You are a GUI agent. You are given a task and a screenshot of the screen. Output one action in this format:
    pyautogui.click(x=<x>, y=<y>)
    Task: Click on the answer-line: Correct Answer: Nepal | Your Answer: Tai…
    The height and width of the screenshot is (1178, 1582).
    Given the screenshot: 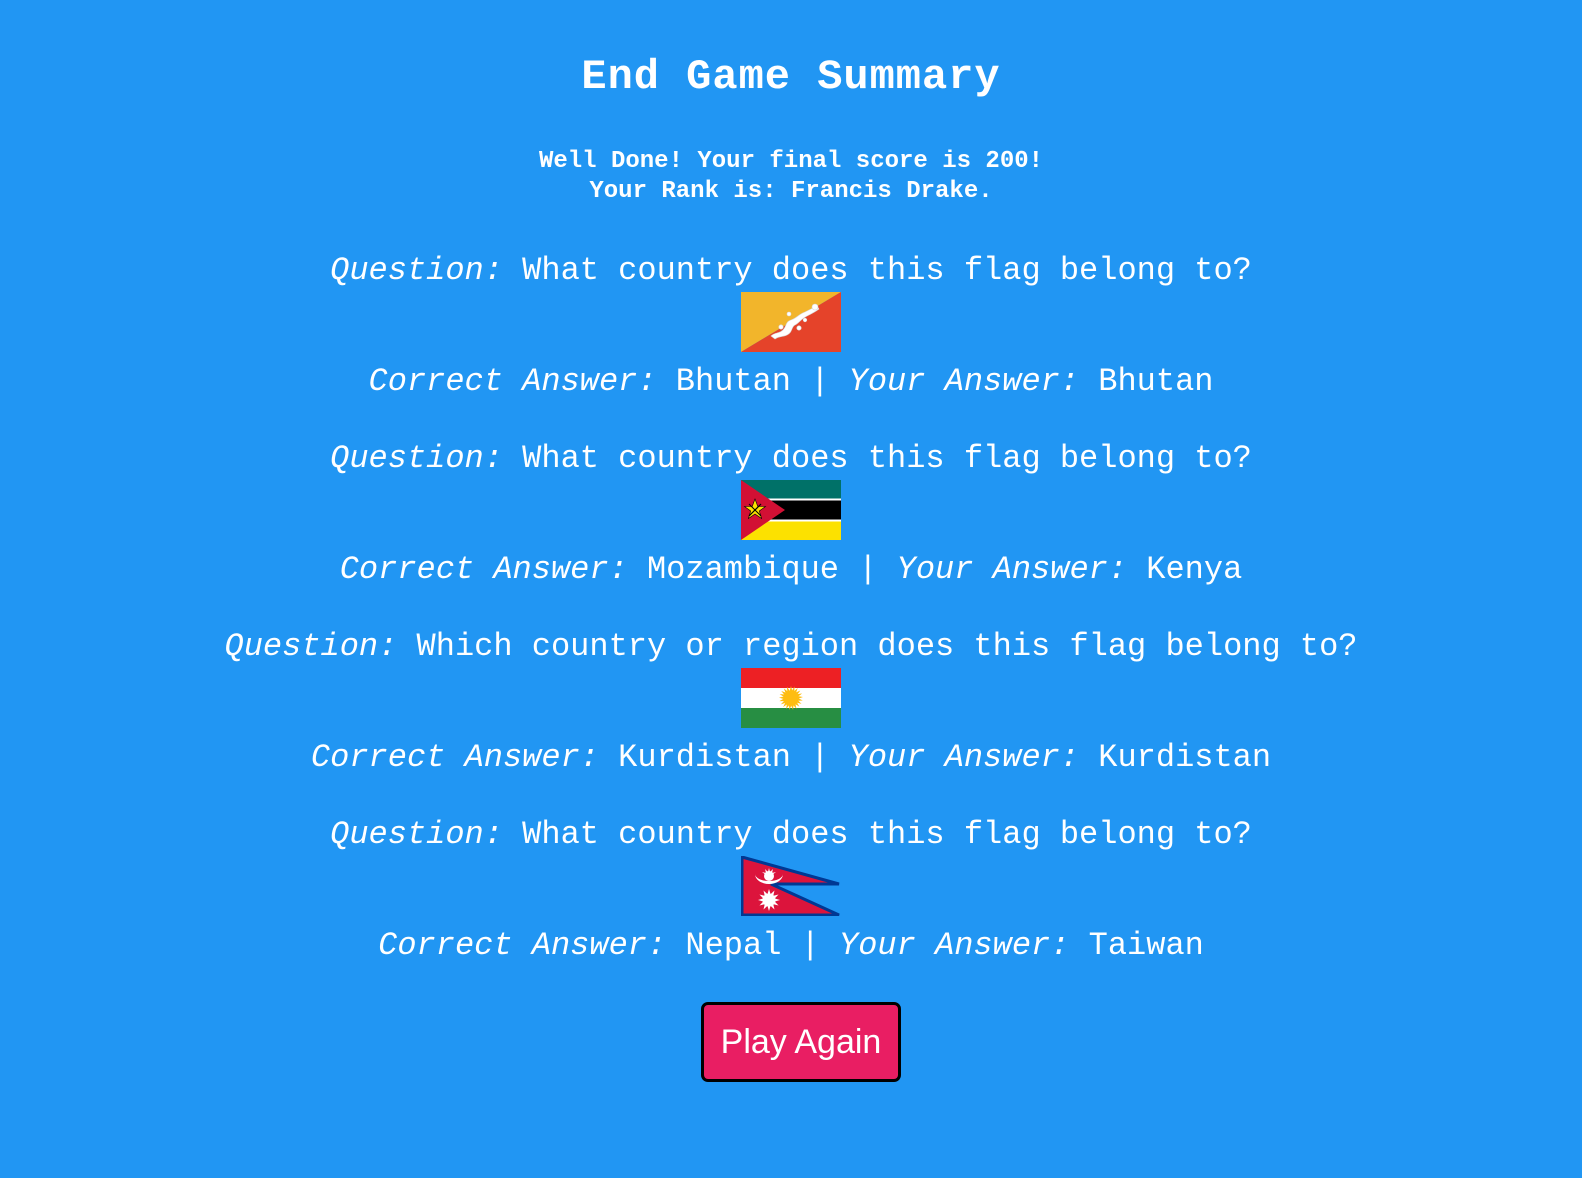 What is the action you would take?
    pyautogui.click(x=791, y=946)
    